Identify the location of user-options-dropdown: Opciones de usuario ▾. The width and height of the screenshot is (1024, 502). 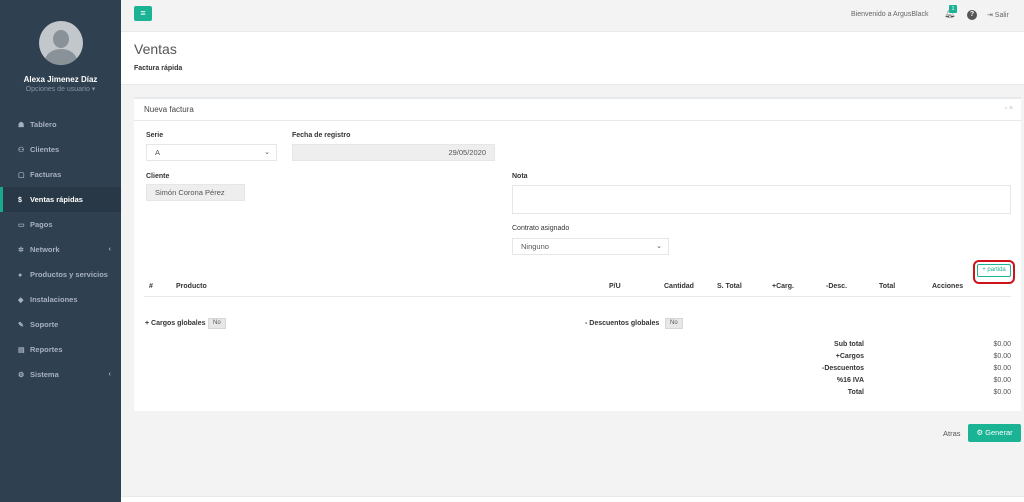
(60, 89).